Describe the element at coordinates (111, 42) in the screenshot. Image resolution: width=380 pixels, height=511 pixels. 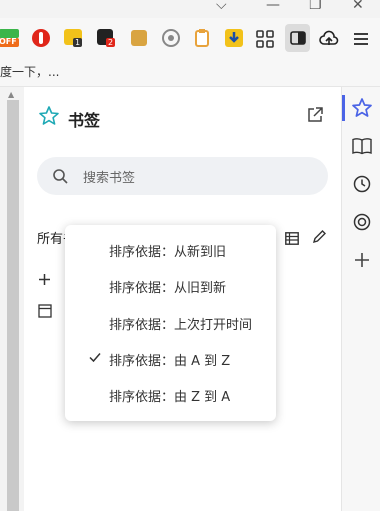
I see `badge-count: 2` at that location.